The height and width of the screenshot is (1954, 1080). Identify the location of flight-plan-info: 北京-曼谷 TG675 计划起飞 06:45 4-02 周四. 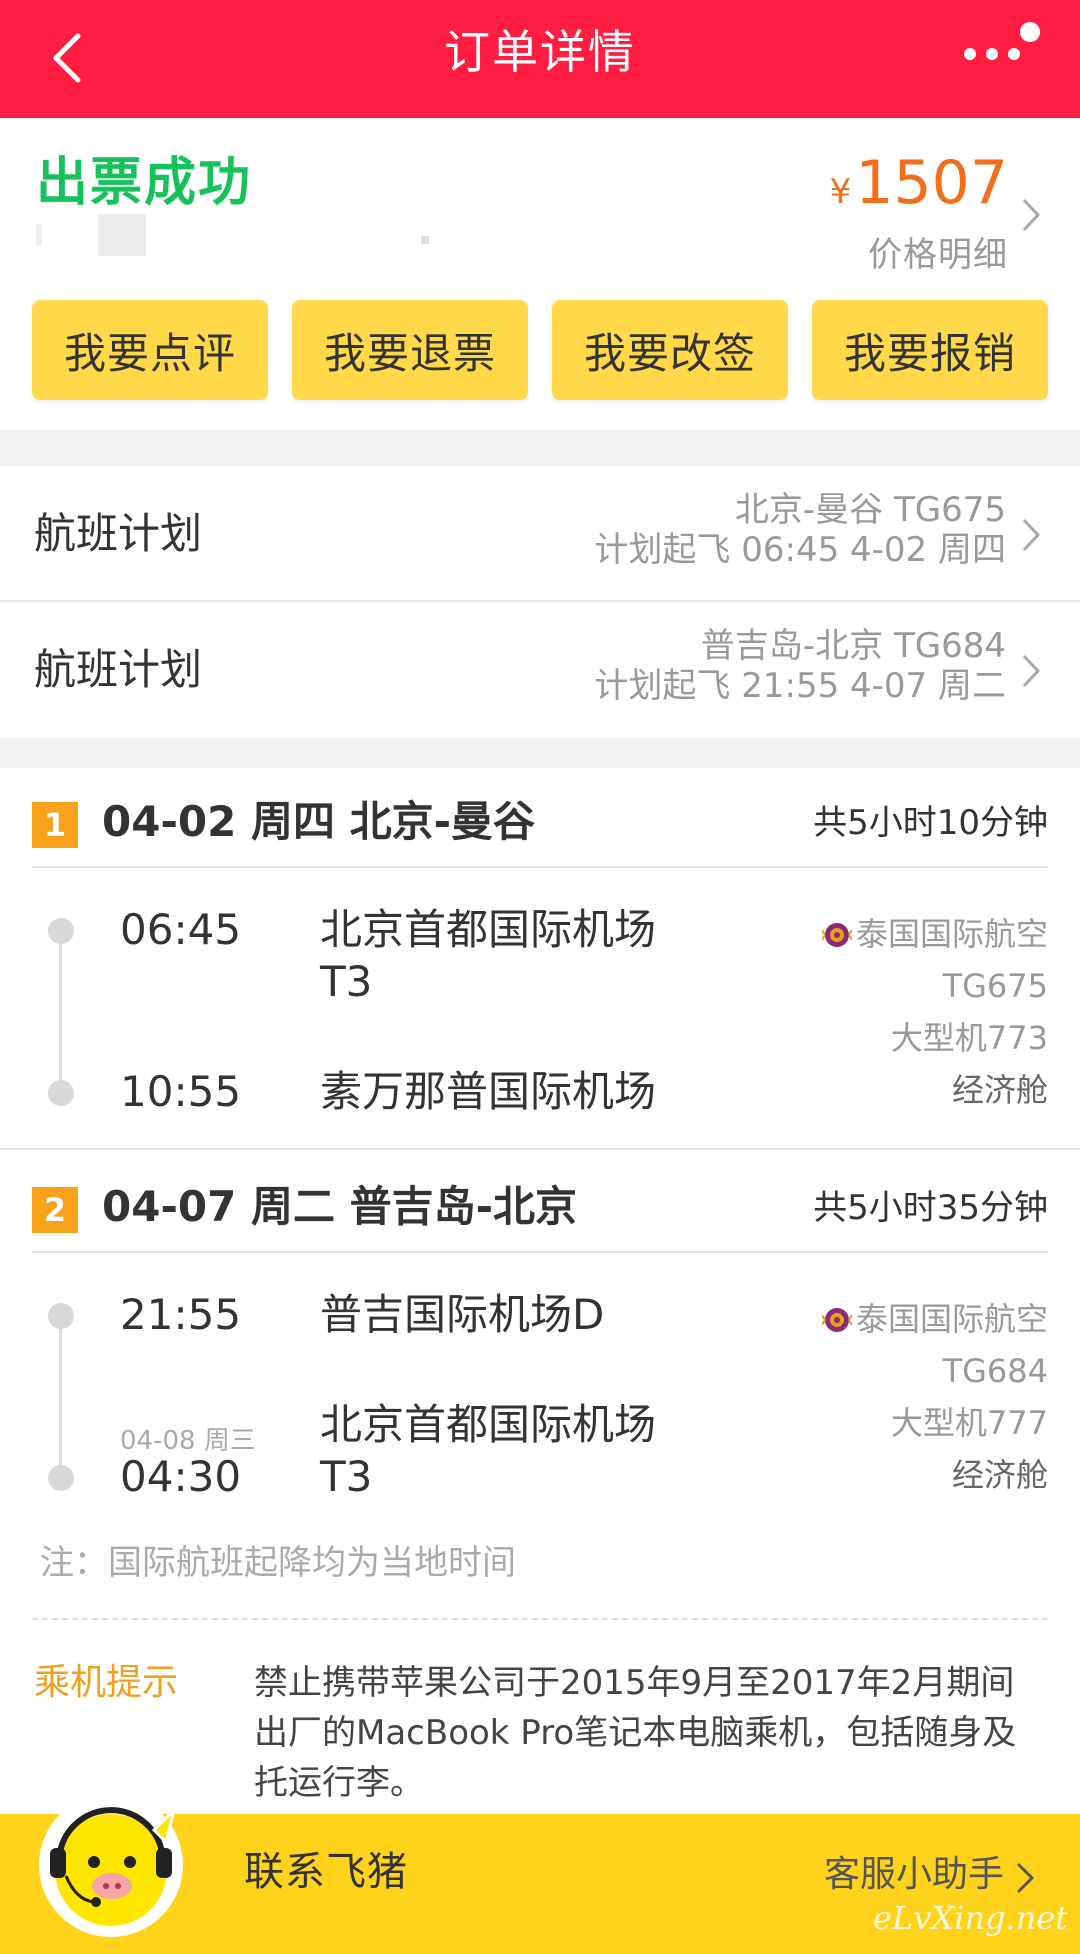
(800, 530).